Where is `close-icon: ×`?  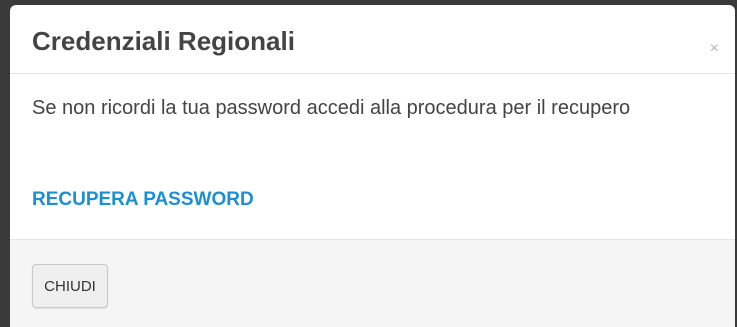 close-icon: × is located at coordinates (714, 49).